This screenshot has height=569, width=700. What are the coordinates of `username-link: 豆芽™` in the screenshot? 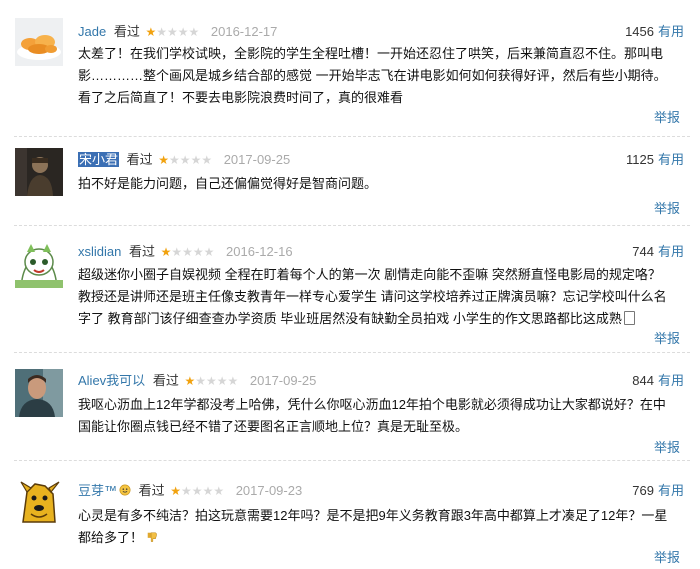 It's located at (97, 490).